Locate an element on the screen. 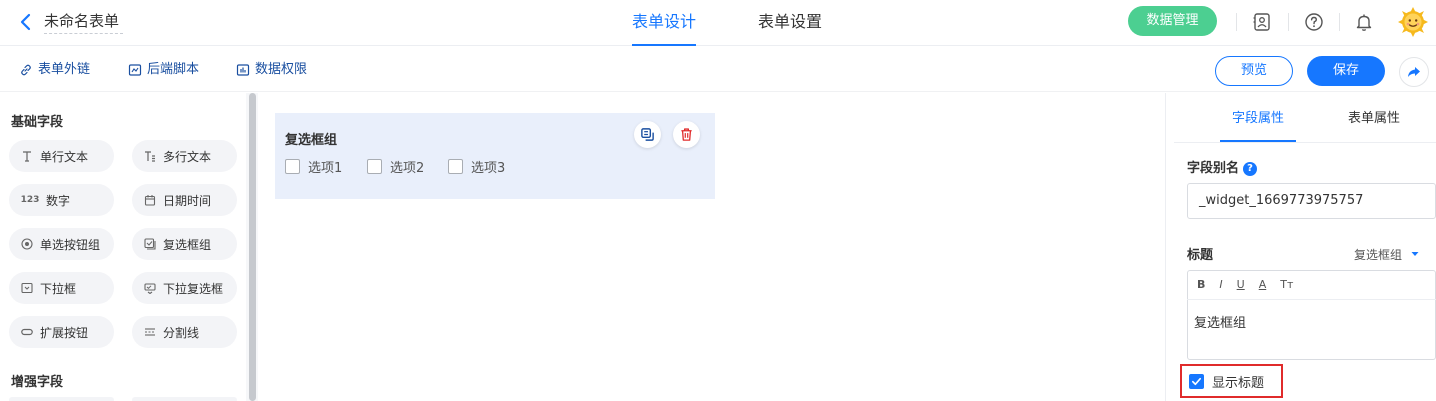 Image resolution: width=1436 pixels, height=401 pixels. form-name-field: 未命名表单 is located at coordinates (84, 22).